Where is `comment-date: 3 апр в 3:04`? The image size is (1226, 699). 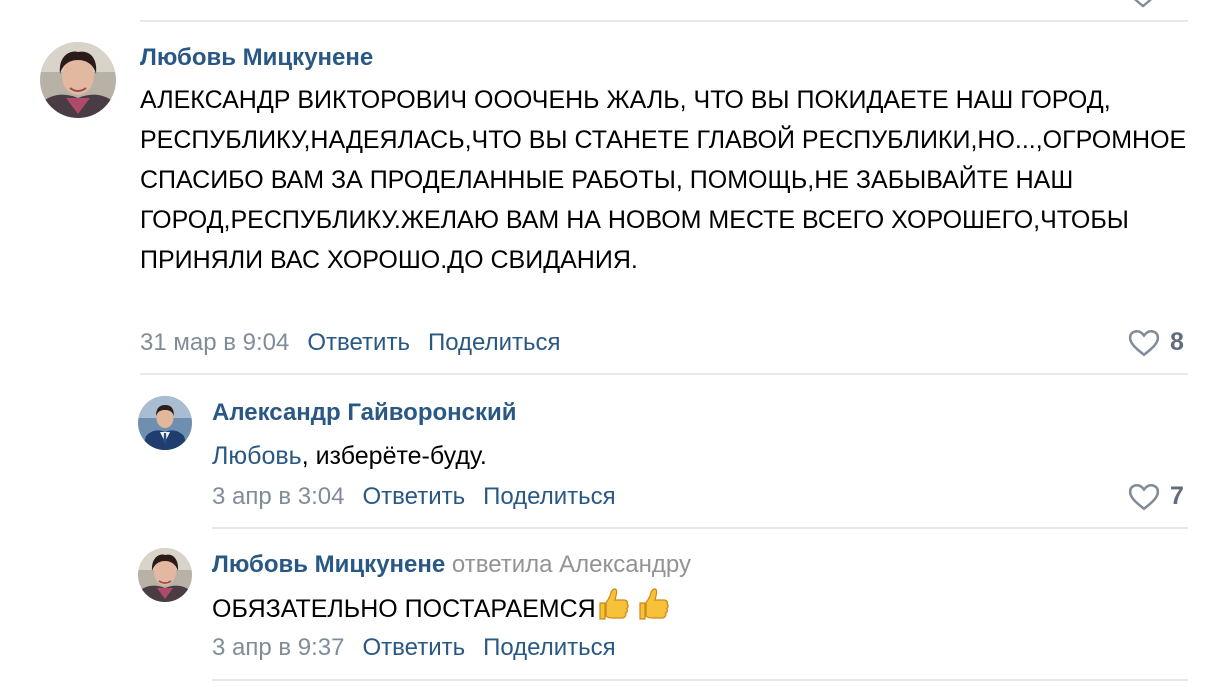 comment-date: 3 апр в 3:04 is located at coordinates (278, 496).